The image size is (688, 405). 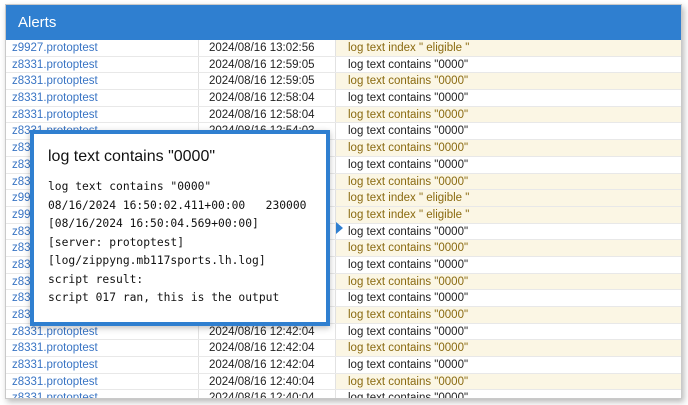 What do you see at coordinates (37, 22) in the screenshot?
I see `alerts-title: Alerts` at bounding box center [37, 22].